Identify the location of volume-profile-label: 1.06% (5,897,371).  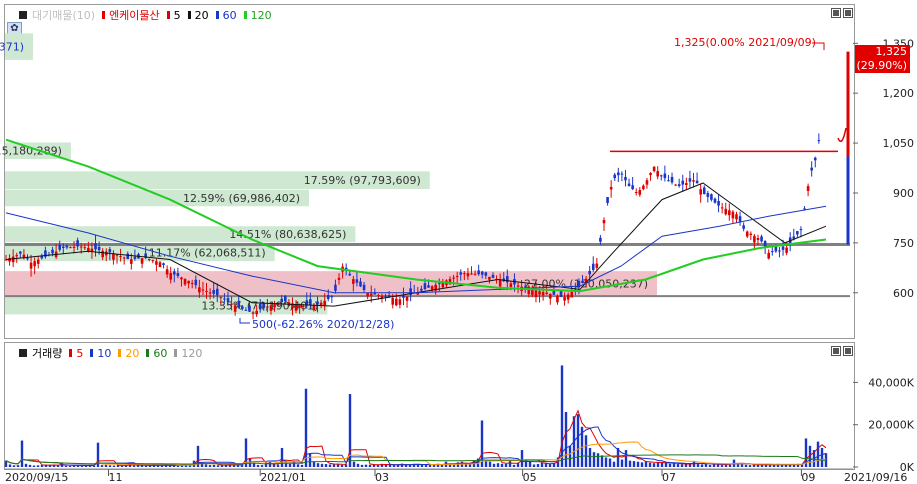
(12, 47).